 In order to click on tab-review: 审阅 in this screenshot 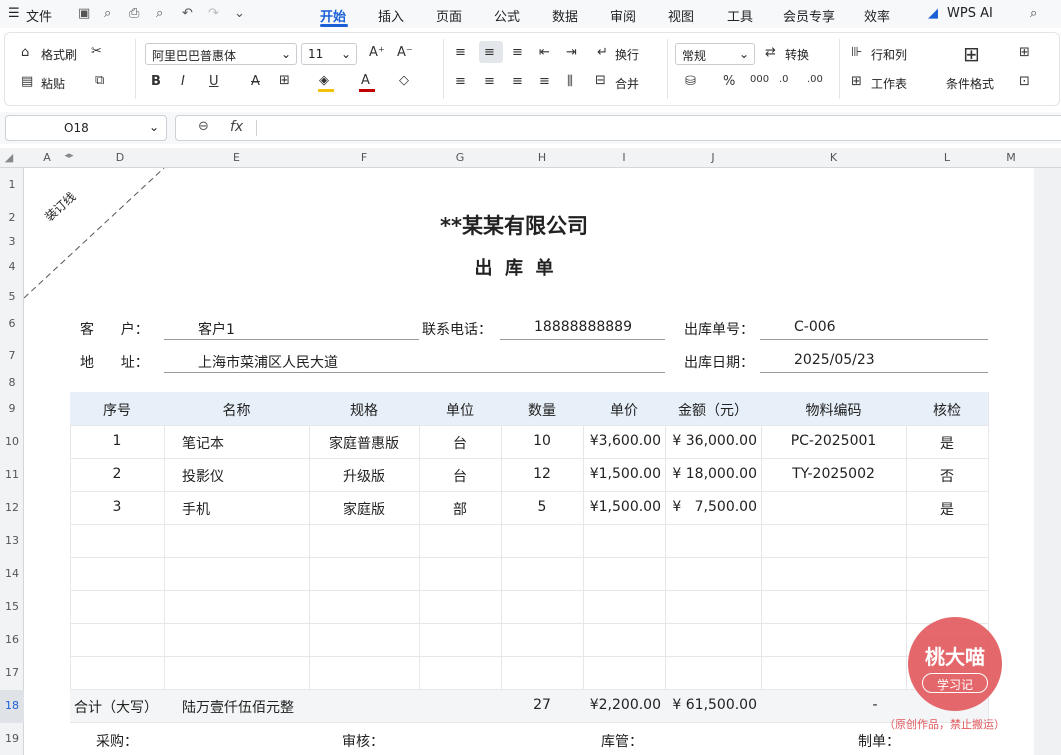, I will do `click(623, 15)`.